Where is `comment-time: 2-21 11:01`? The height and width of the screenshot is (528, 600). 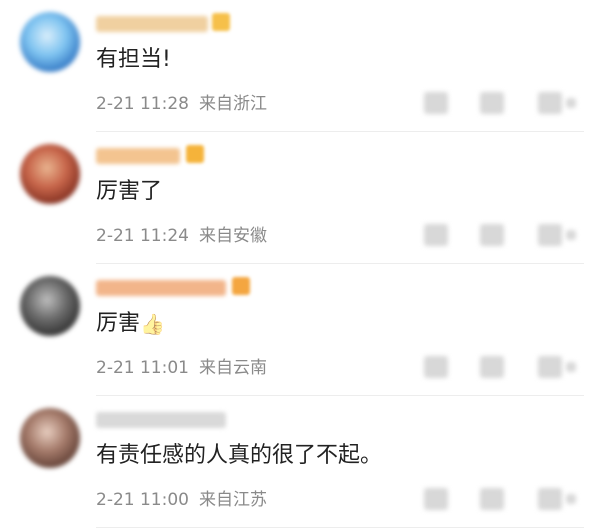
comment-time: 2-21 11:01 is located at coordinates (142, 368).